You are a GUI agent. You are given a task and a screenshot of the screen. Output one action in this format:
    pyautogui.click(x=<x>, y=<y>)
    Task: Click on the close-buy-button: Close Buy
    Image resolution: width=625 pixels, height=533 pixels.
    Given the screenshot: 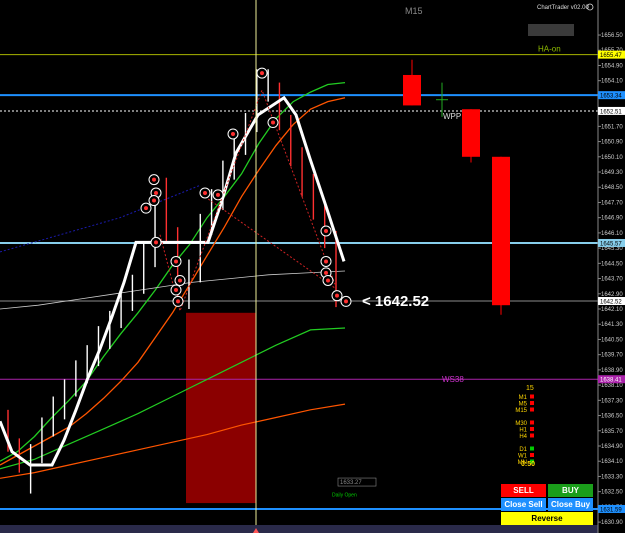 What is the action you would take?
    pyautogui.click(x=570, y=504)
    